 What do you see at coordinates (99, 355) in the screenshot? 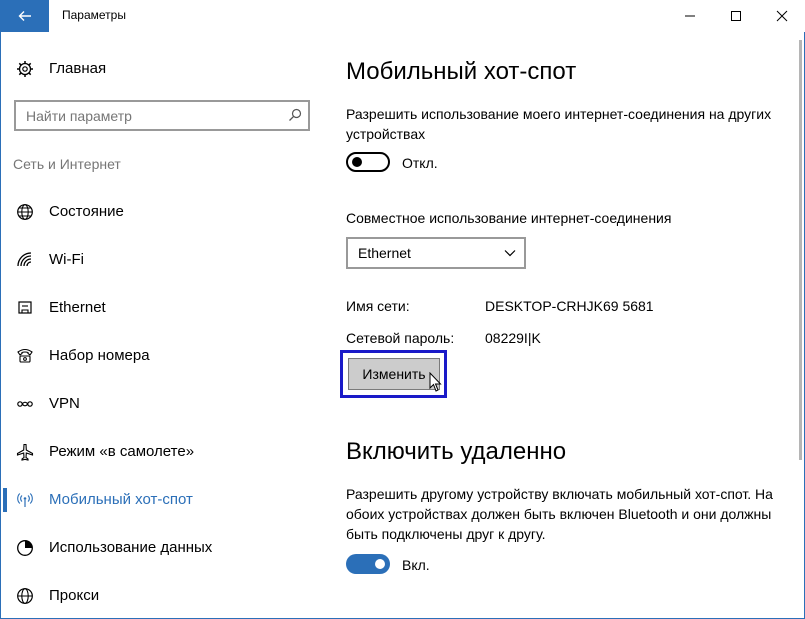
I see `sidebar-item-label: Набор номера` at bounding box center [99, 355].